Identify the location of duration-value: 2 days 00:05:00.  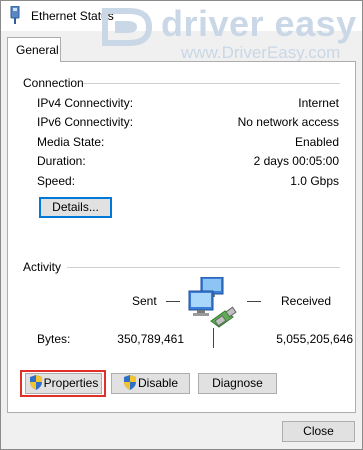
(296, 161).